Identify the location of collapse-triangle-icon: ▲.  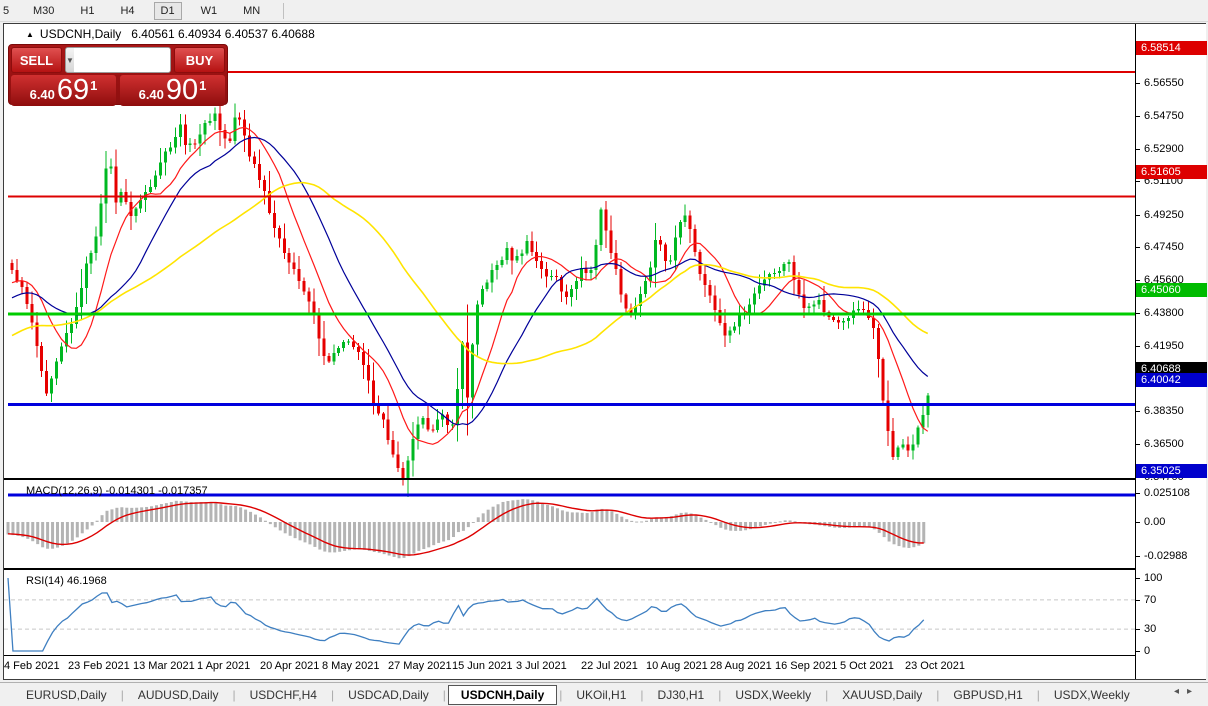
(30, 34).